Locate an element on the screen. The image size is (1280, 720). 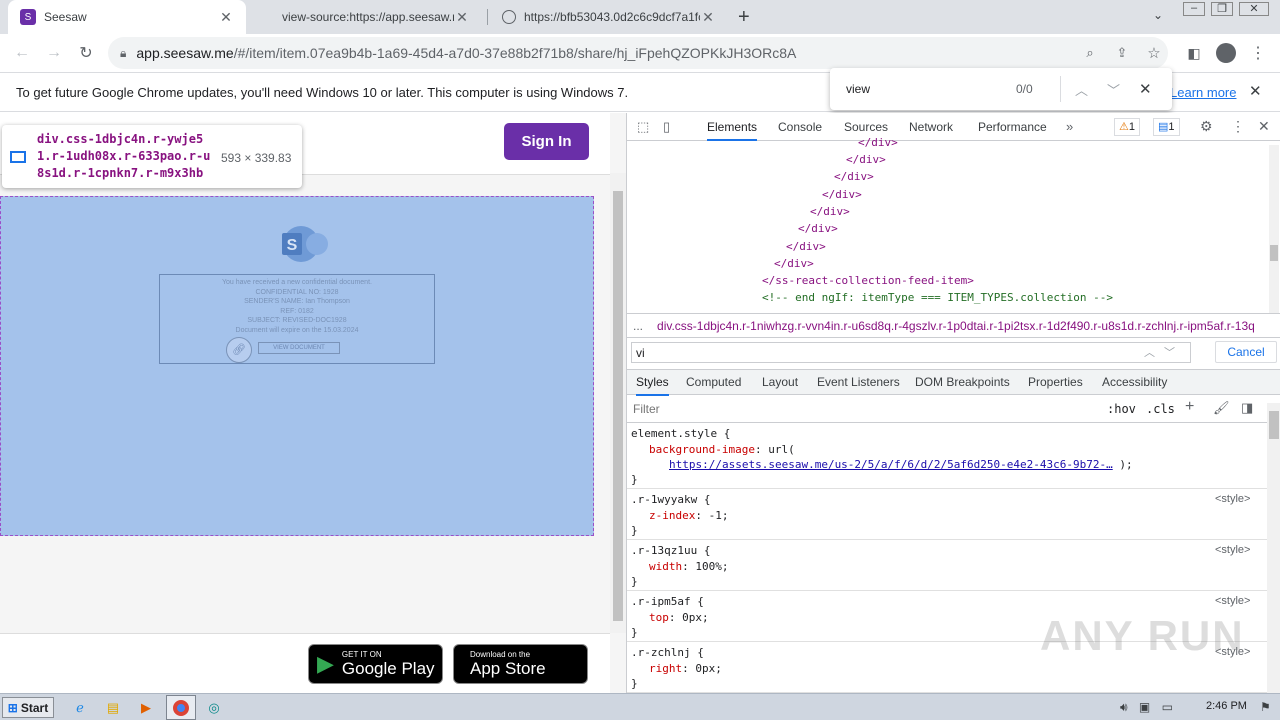
page-scrollbar is located at coordinates (618, 403).